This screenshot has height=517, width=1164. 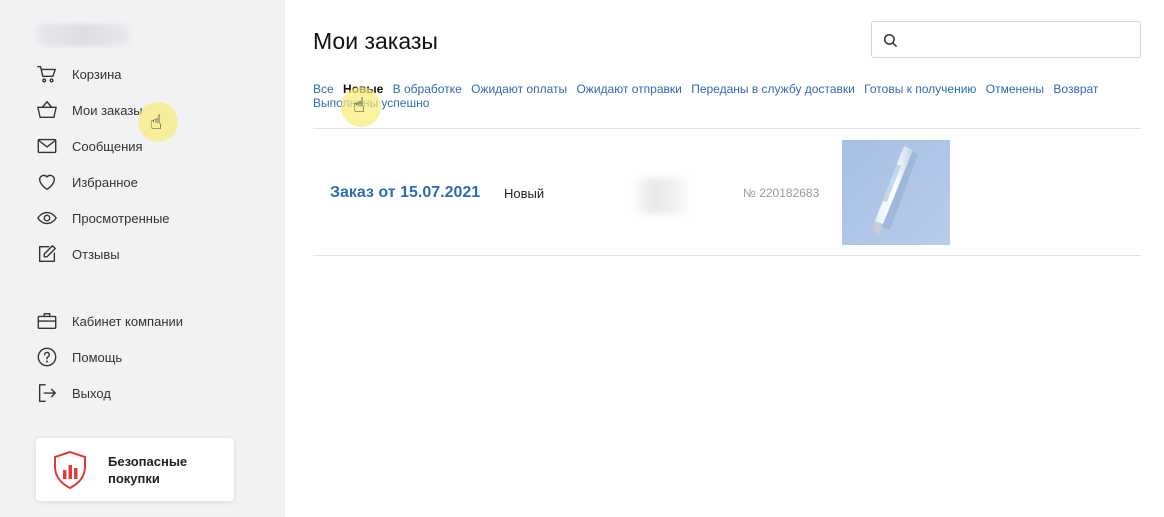 What do you see at coordinates (96, 254) in the screenshot?
I see `sidebar-item-label: Отзывы` at bounding box center [96, 254].